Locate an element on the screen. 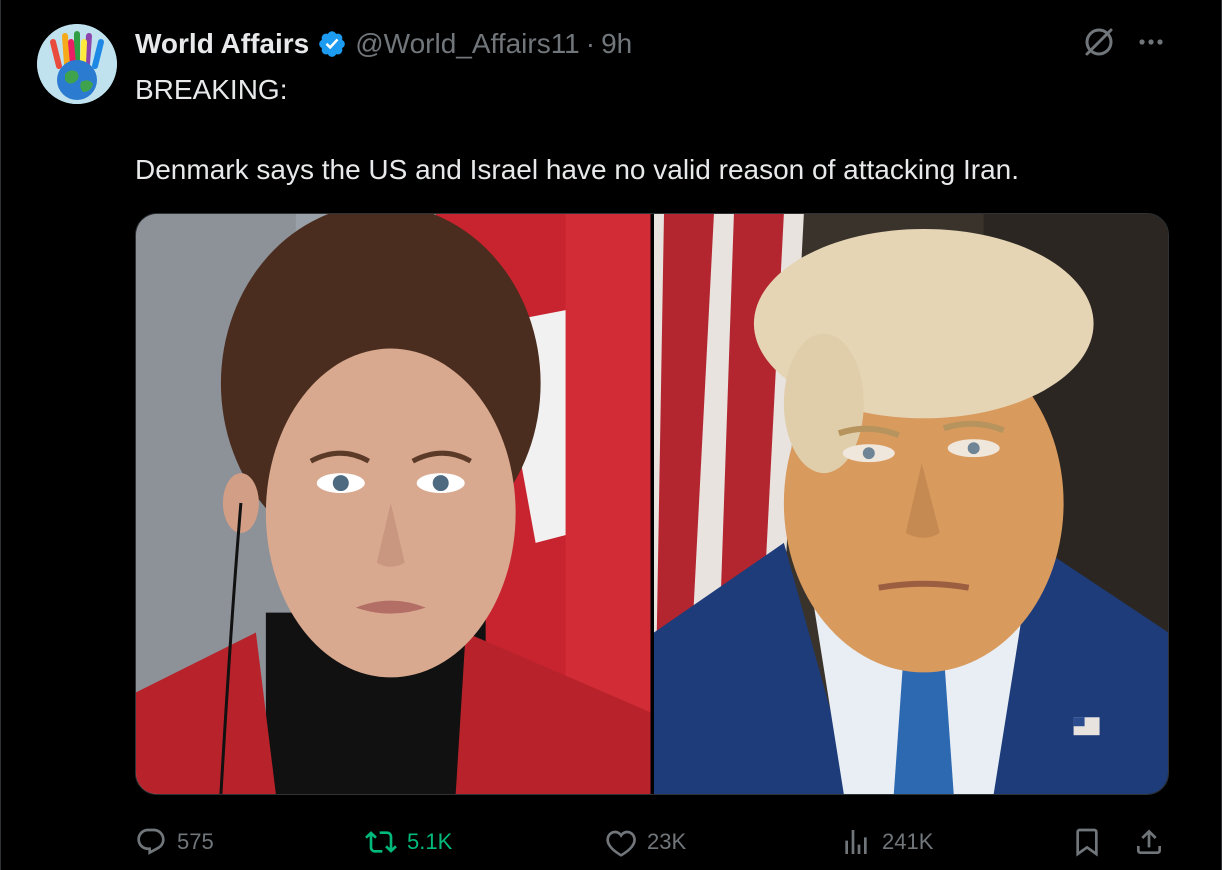  views-icon is located at coordinates (856, 842).